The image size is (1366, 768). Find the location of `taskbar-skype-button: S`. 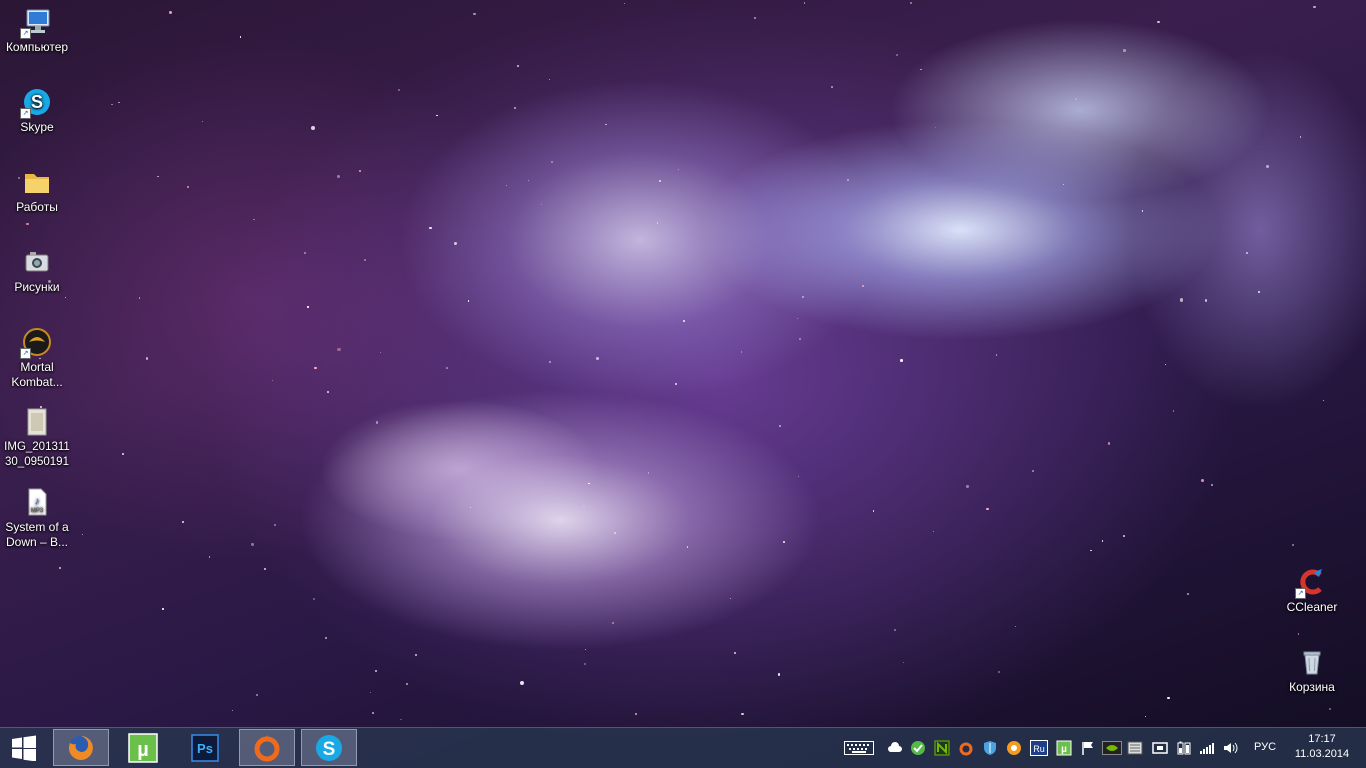

taskbar-skype-button: S is located at coordinates (329, 747).